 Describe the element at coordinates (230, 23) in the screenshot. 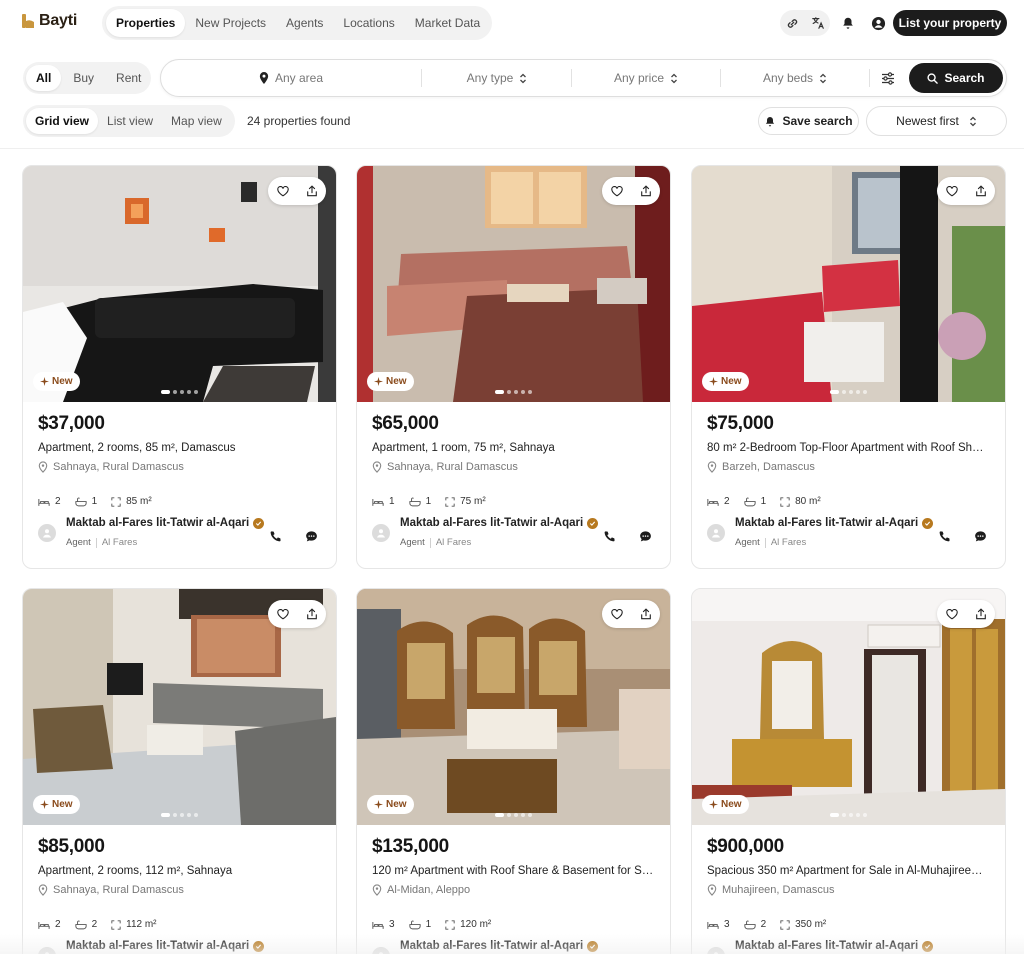

I see `nav-item-new-projects: New Projects` at that location.